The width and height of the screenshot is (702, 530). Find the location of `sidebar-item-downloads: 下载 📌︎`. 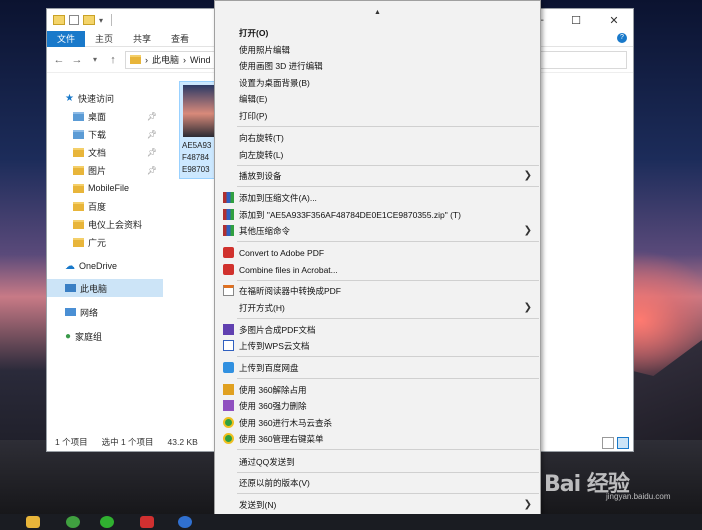

sidebar-item-downloads: 下载 📌︎ is located at coordinates (105, 134).